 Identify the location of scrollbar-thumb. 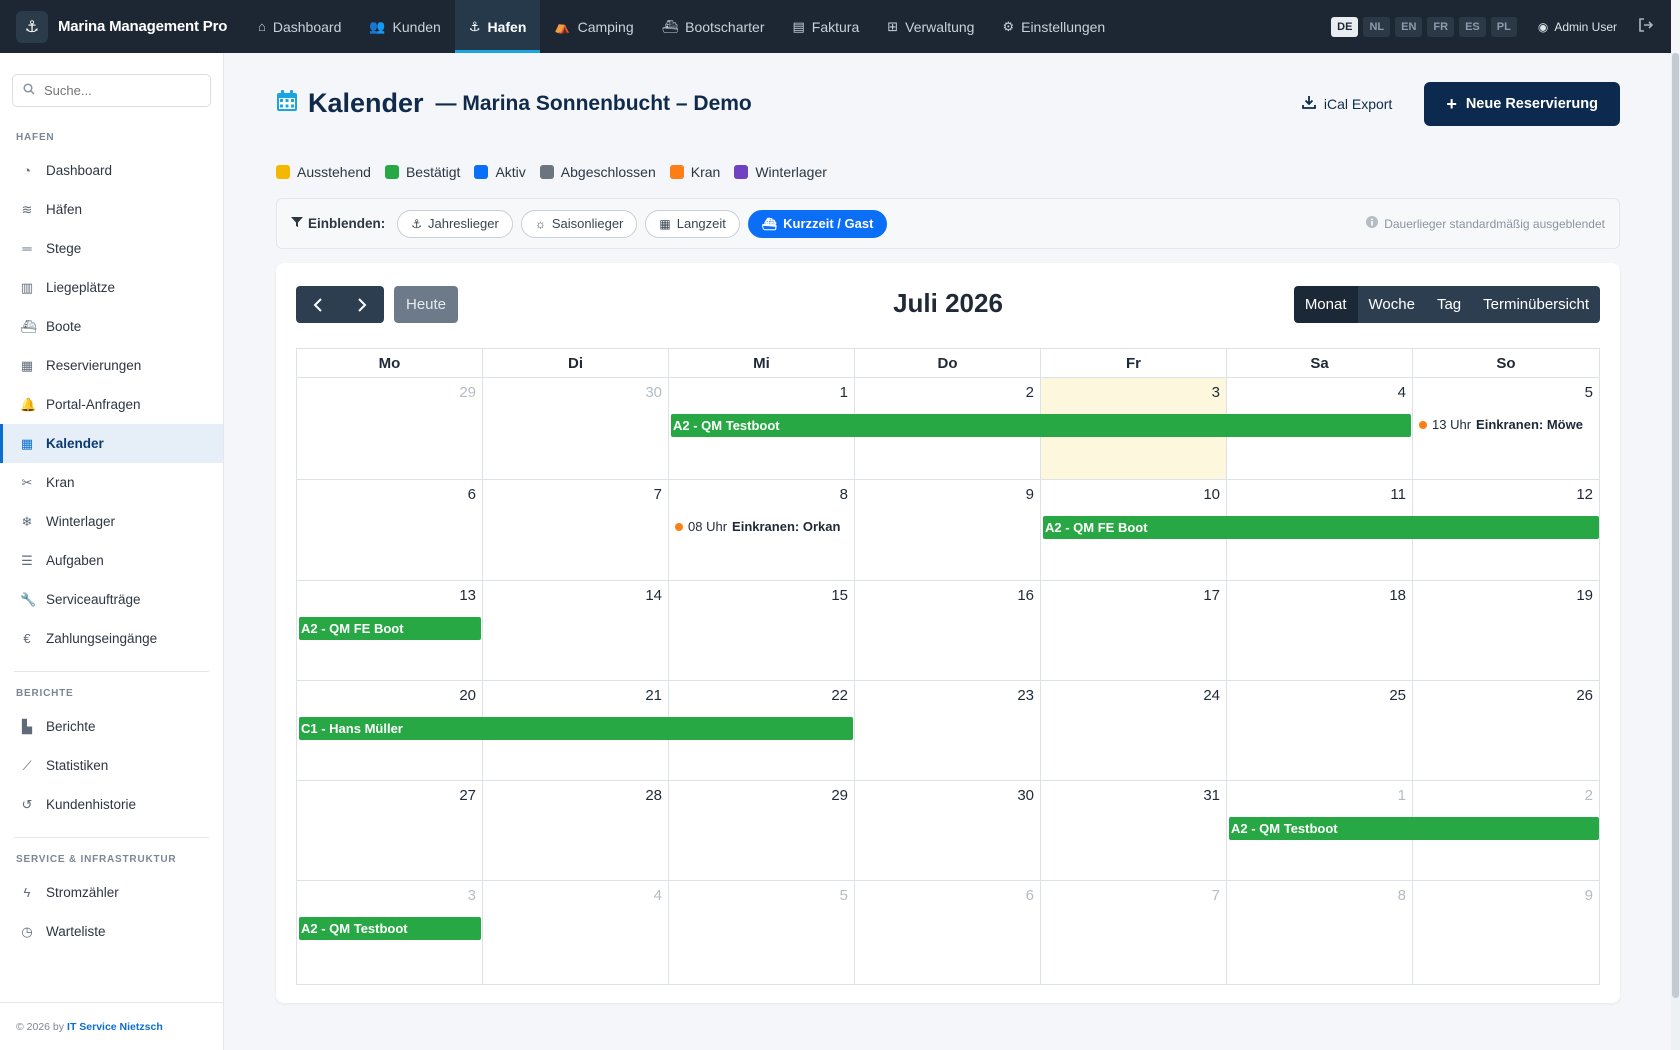
(1675, 525).